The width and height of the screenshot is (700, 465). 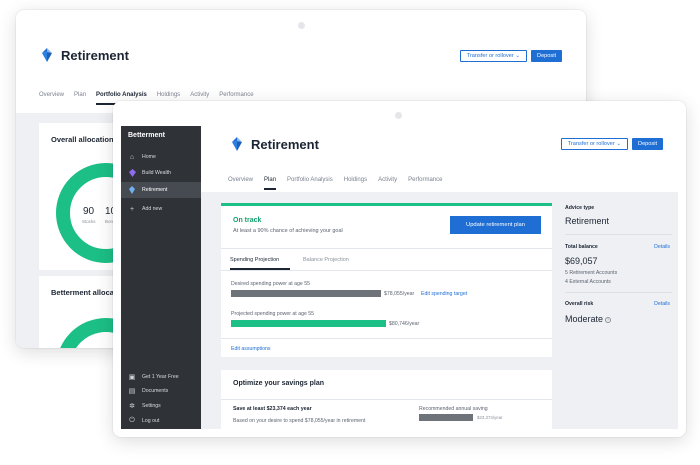 What do you see at coordinates (581, 247) in the screenshot?
I see `total-balance-label: Total balance` at bounding box center [581, 247].